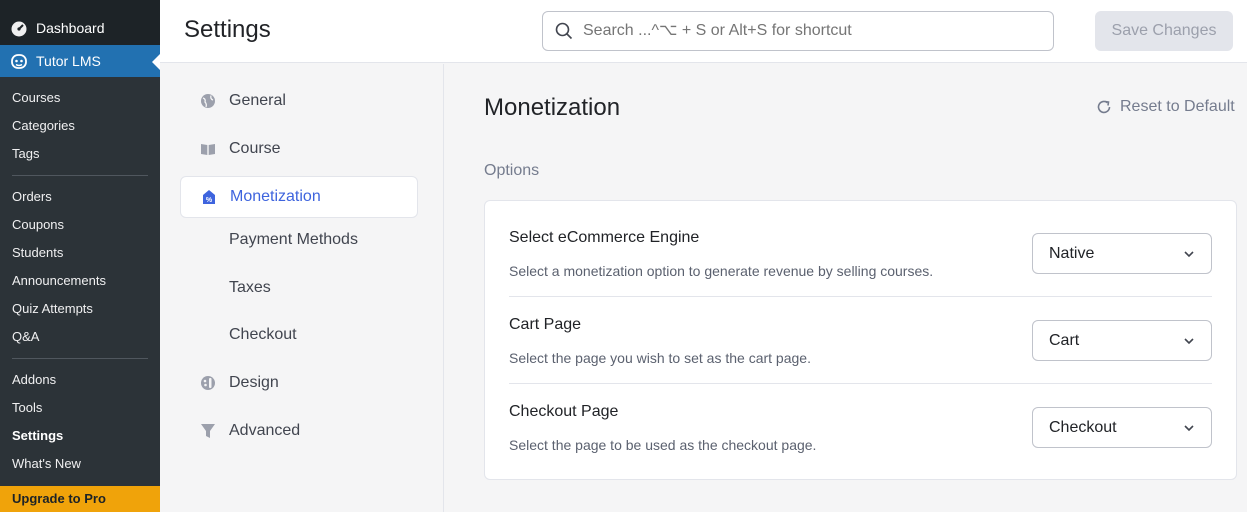 This screenshot has width=1247, height=512. Describe the element at coordinates (80, 225) in the screenshot. I see `wp-submenu-coupons: Coupons` at that location.